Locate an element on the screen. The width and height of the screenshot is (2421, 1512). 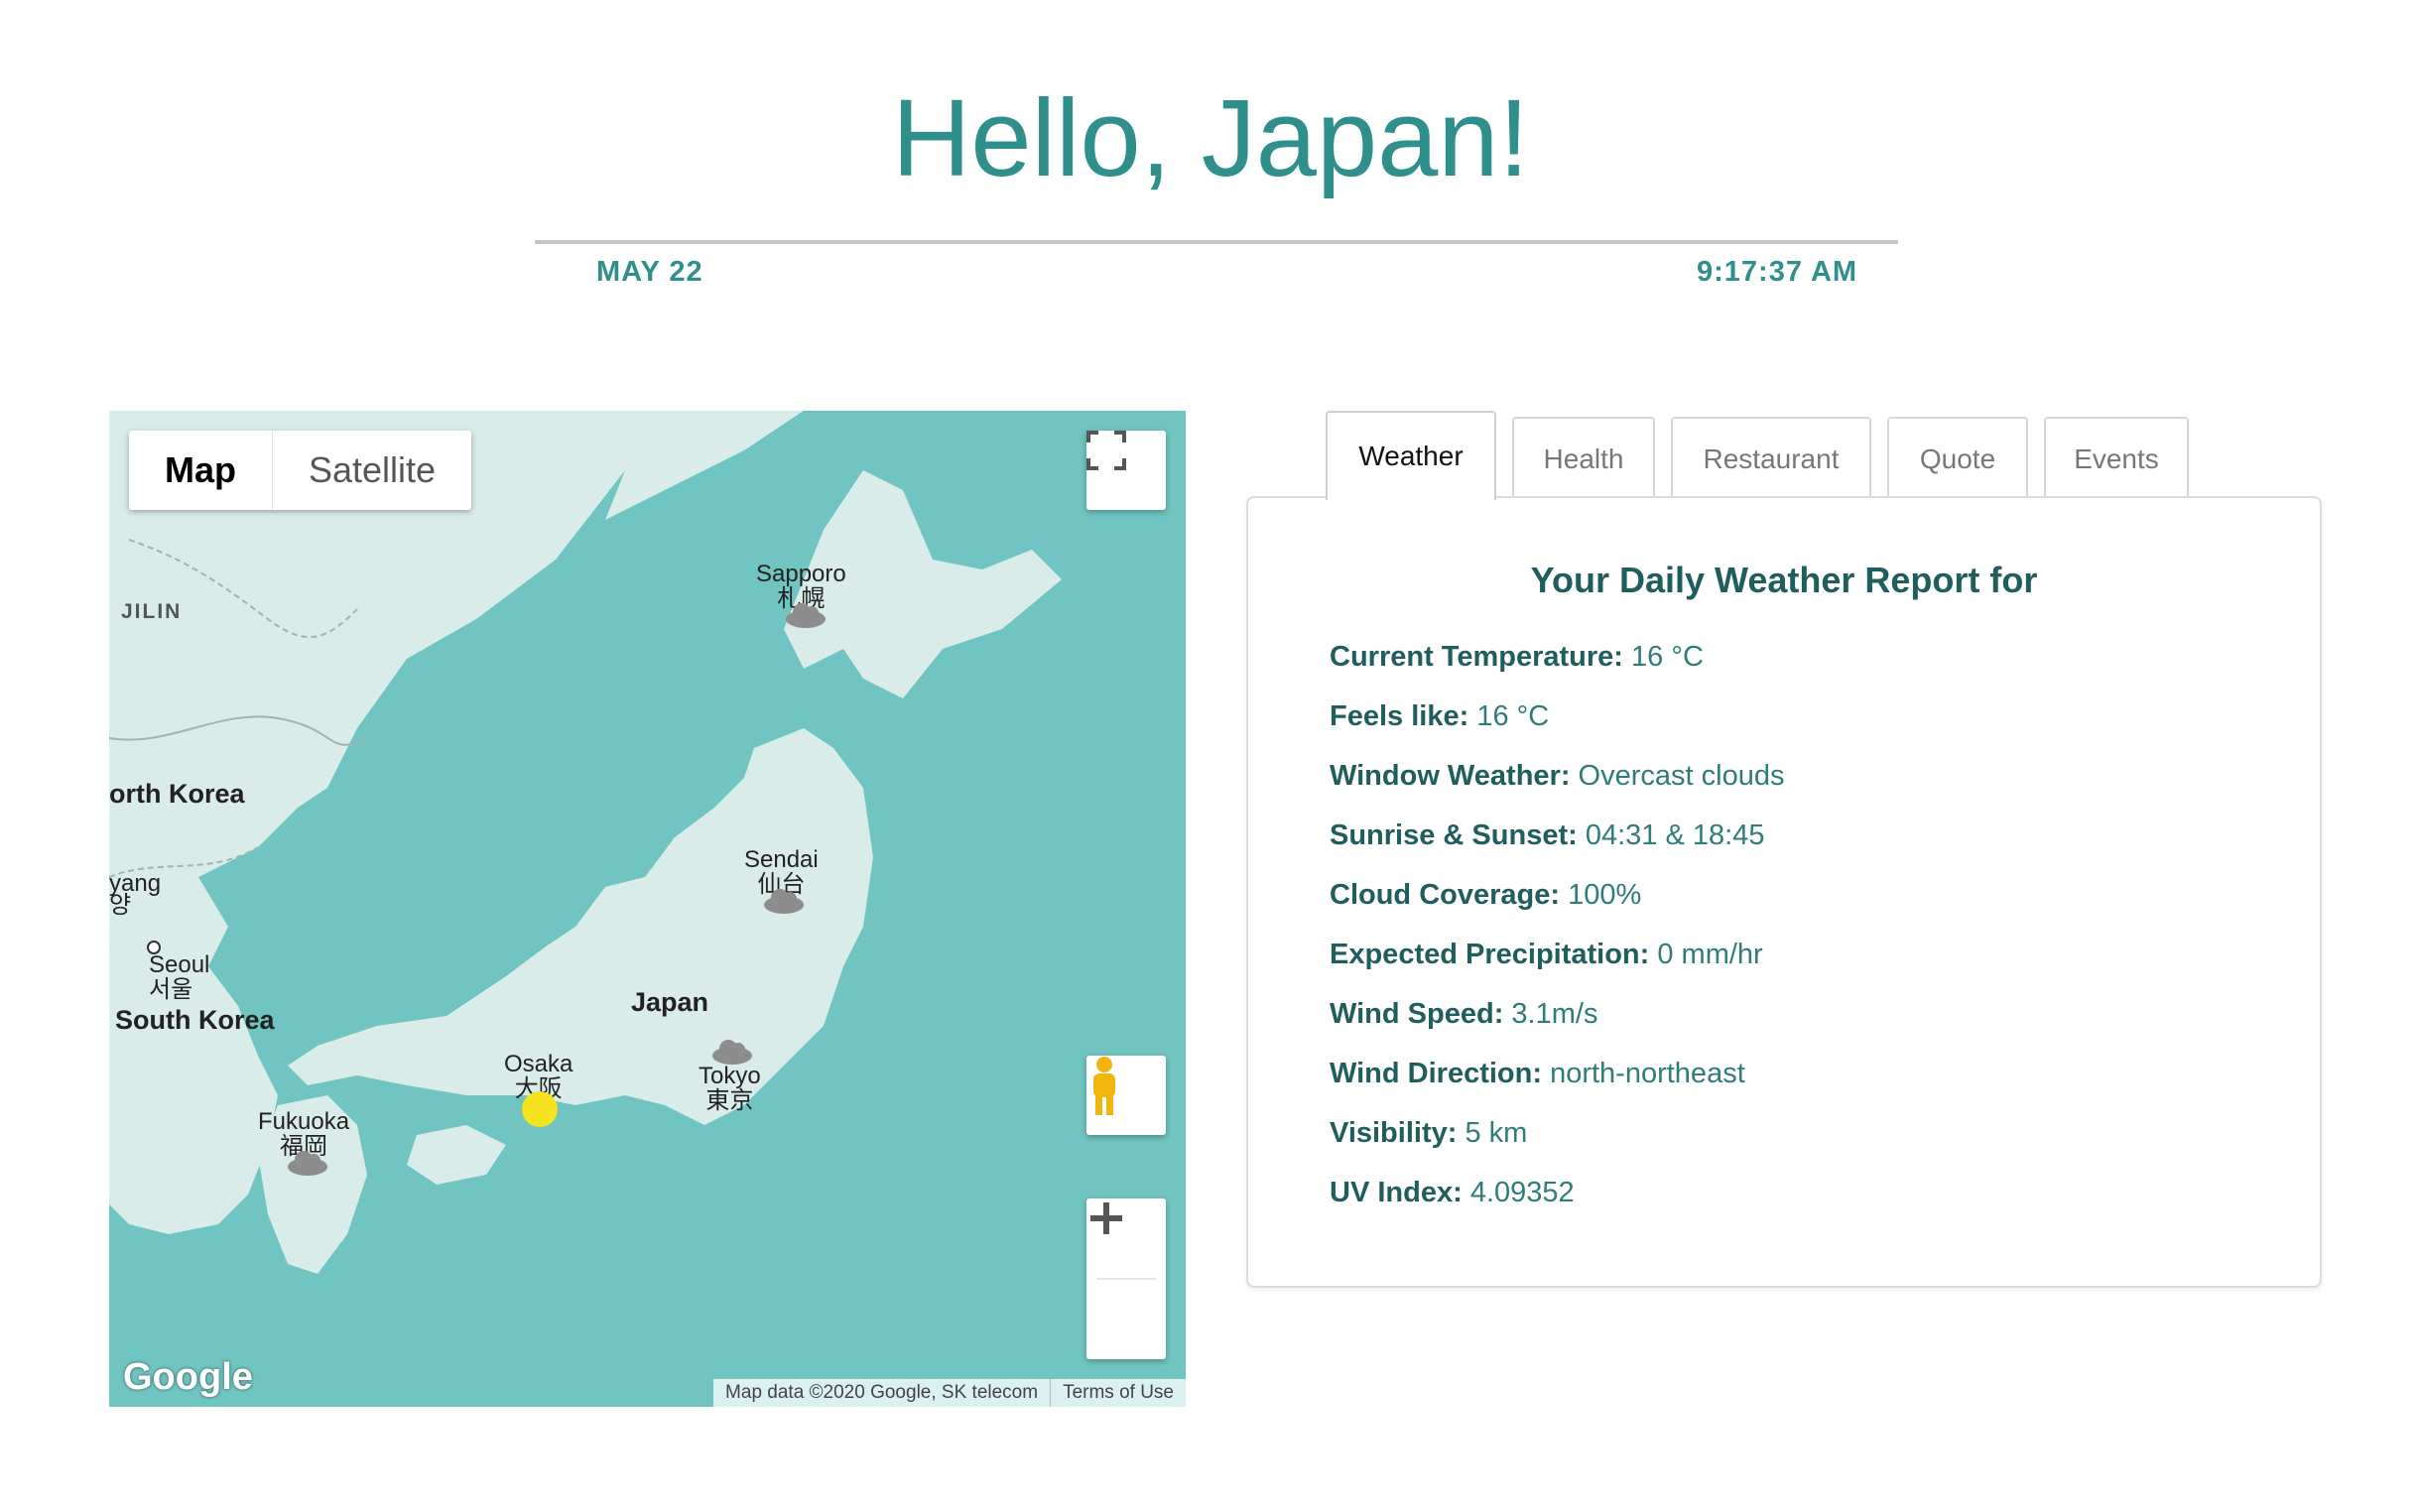
weather-row-temperature: Current Temperature: 16 °C is located at coordinates (1517, 657).